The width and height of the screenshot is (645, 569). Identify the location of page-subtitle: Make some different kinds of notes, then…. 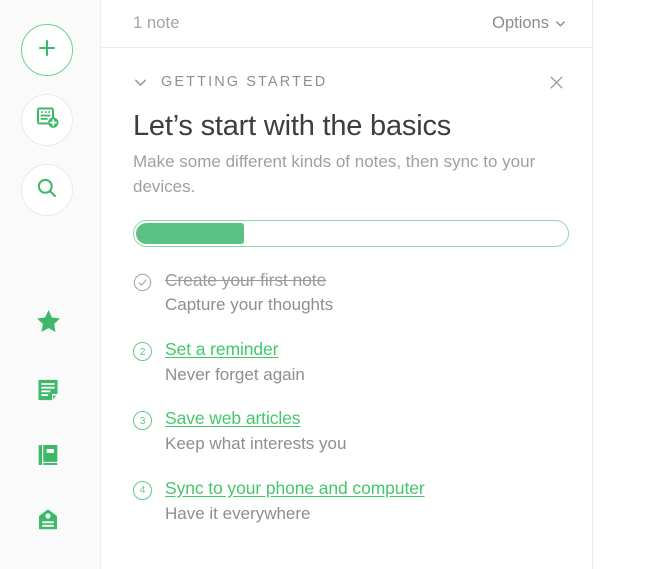
(334, 174).